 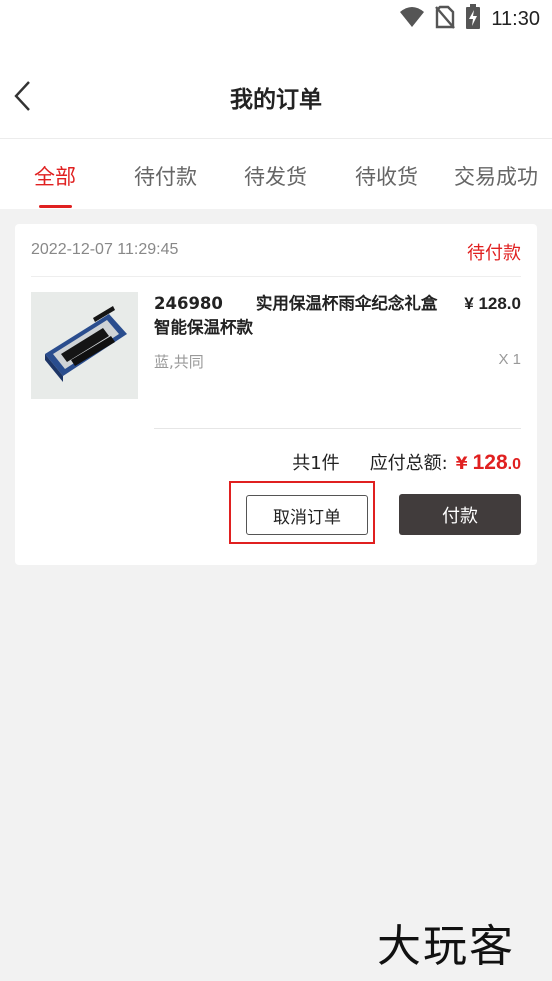 What do you see at coordinates (276, 100) in the screenshot?
I see `page-title: 我的订单` at bounding box center [276, 100].